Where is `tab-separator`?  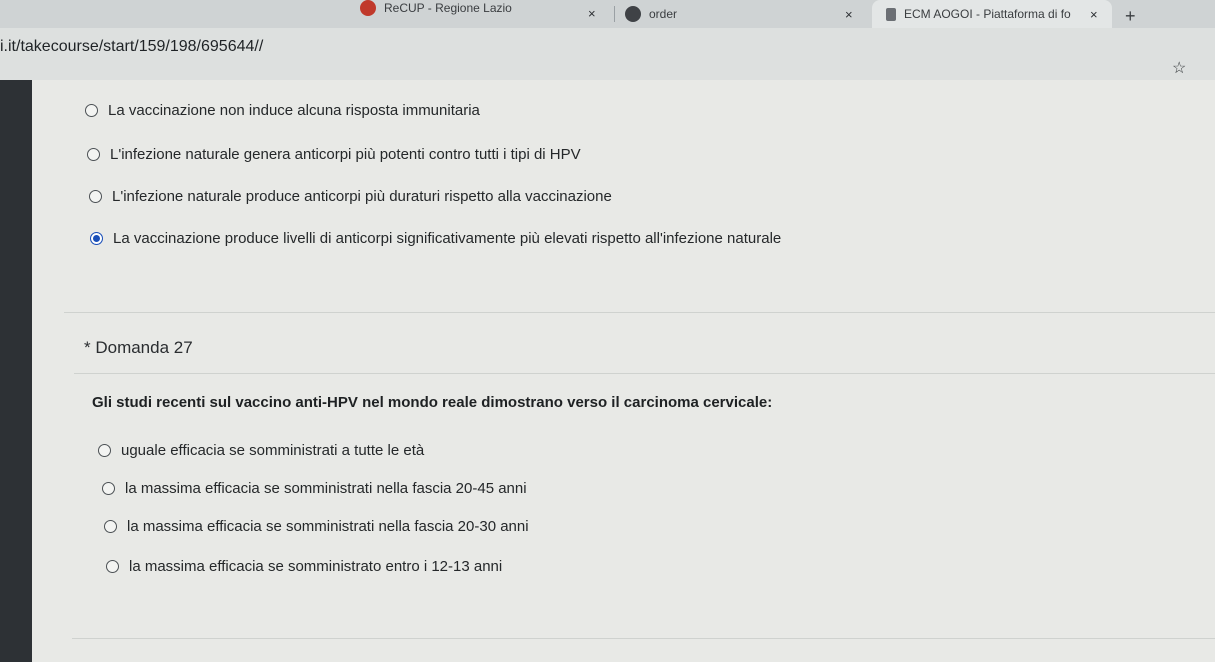
tab-separator is located at coordinates (614, 14).